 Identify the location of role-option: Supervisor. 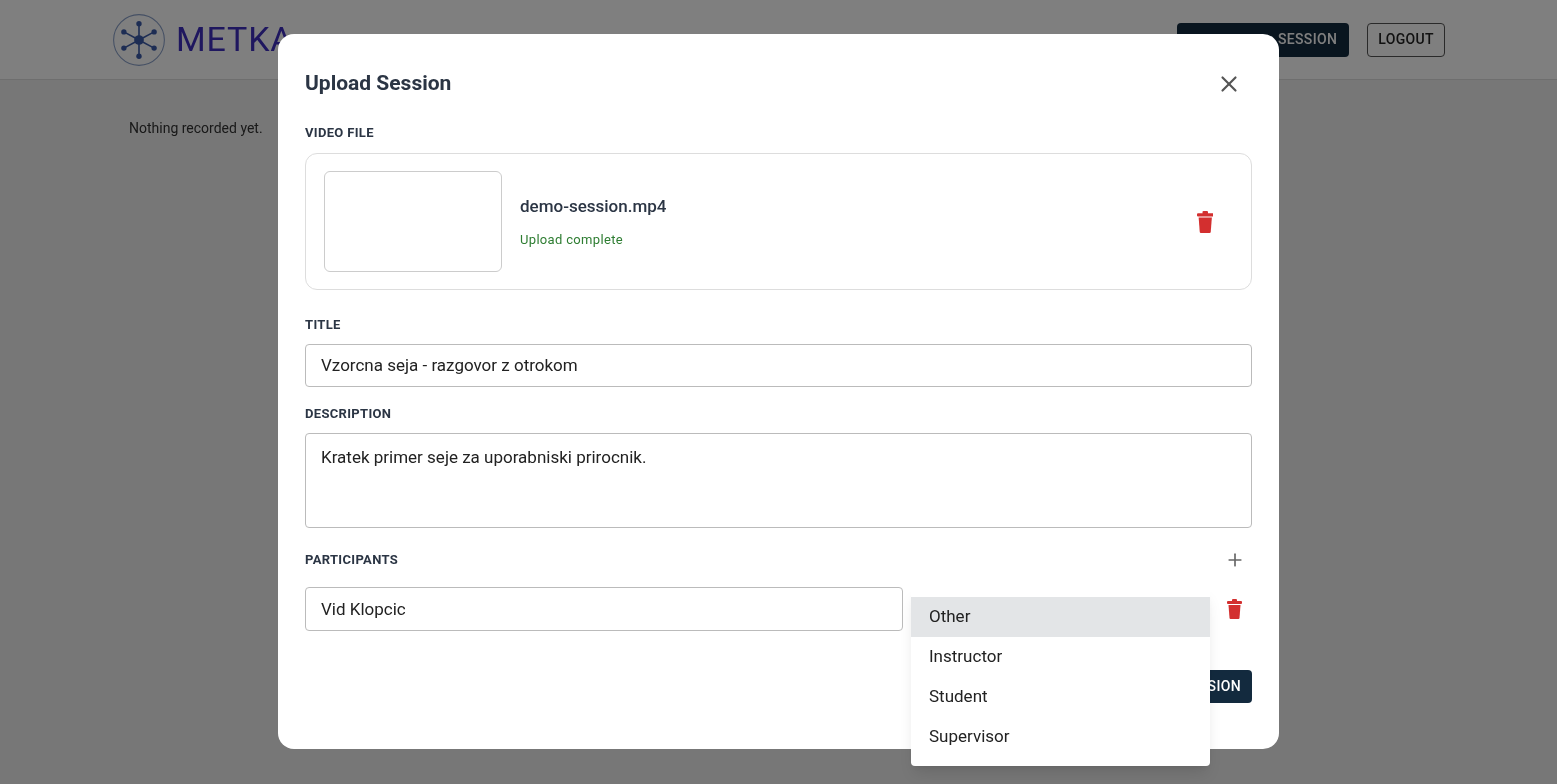
(1060, 737).